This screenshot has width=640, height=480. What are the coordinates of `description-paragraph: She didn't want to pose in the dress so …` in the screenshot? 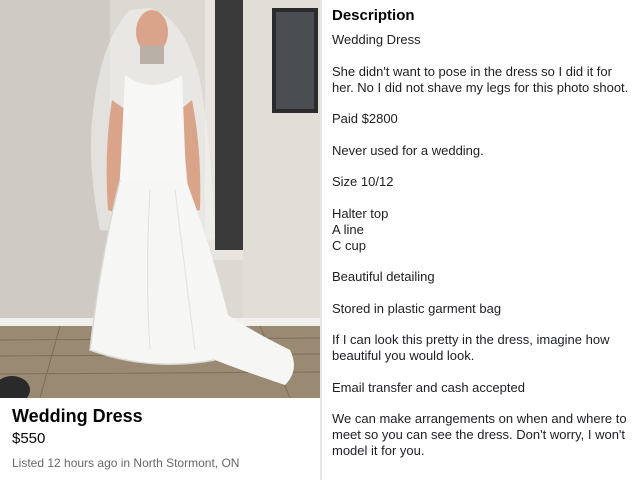 It's located at (480, 79).